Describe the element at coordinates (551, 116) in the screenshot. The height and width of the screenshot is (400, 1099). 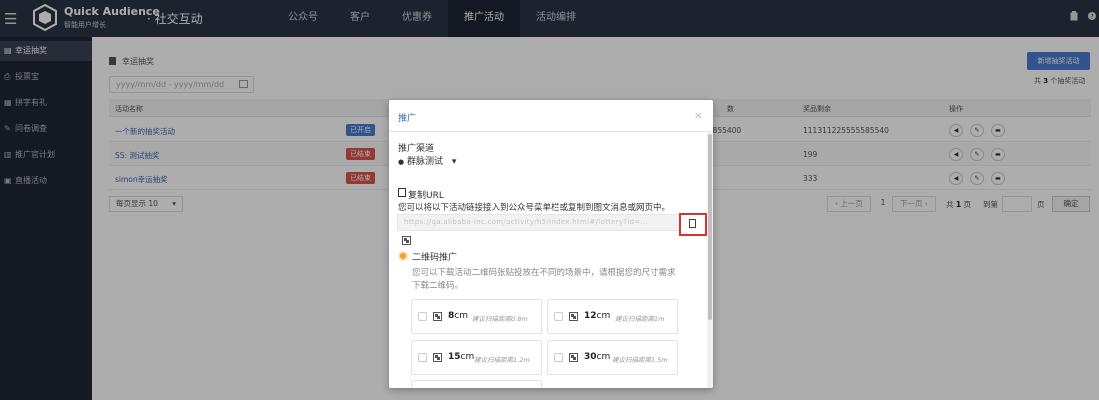
I see `dialog-header: 推广 ×` at that location.